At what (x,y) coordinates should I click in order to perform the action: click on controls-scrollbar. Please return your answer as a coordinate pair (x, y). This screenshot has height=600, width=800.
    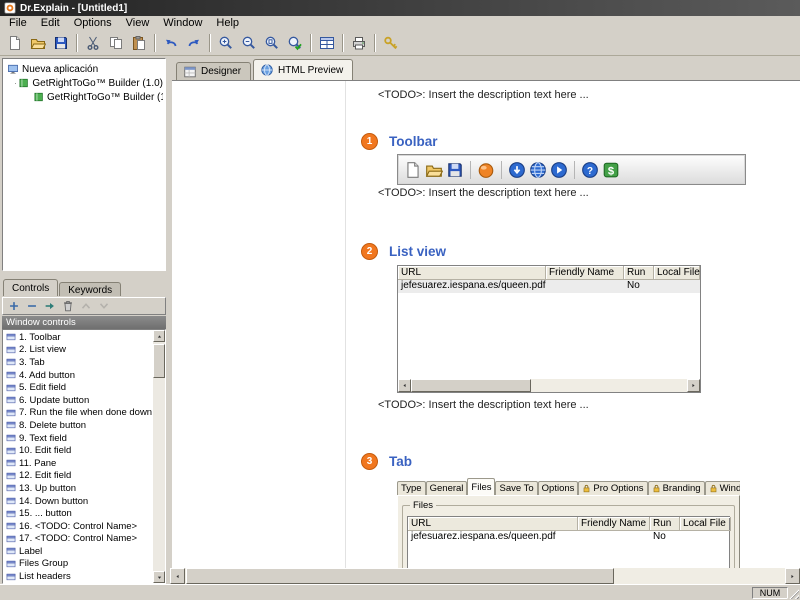
    Looking at the image, I should click on (159, 456).